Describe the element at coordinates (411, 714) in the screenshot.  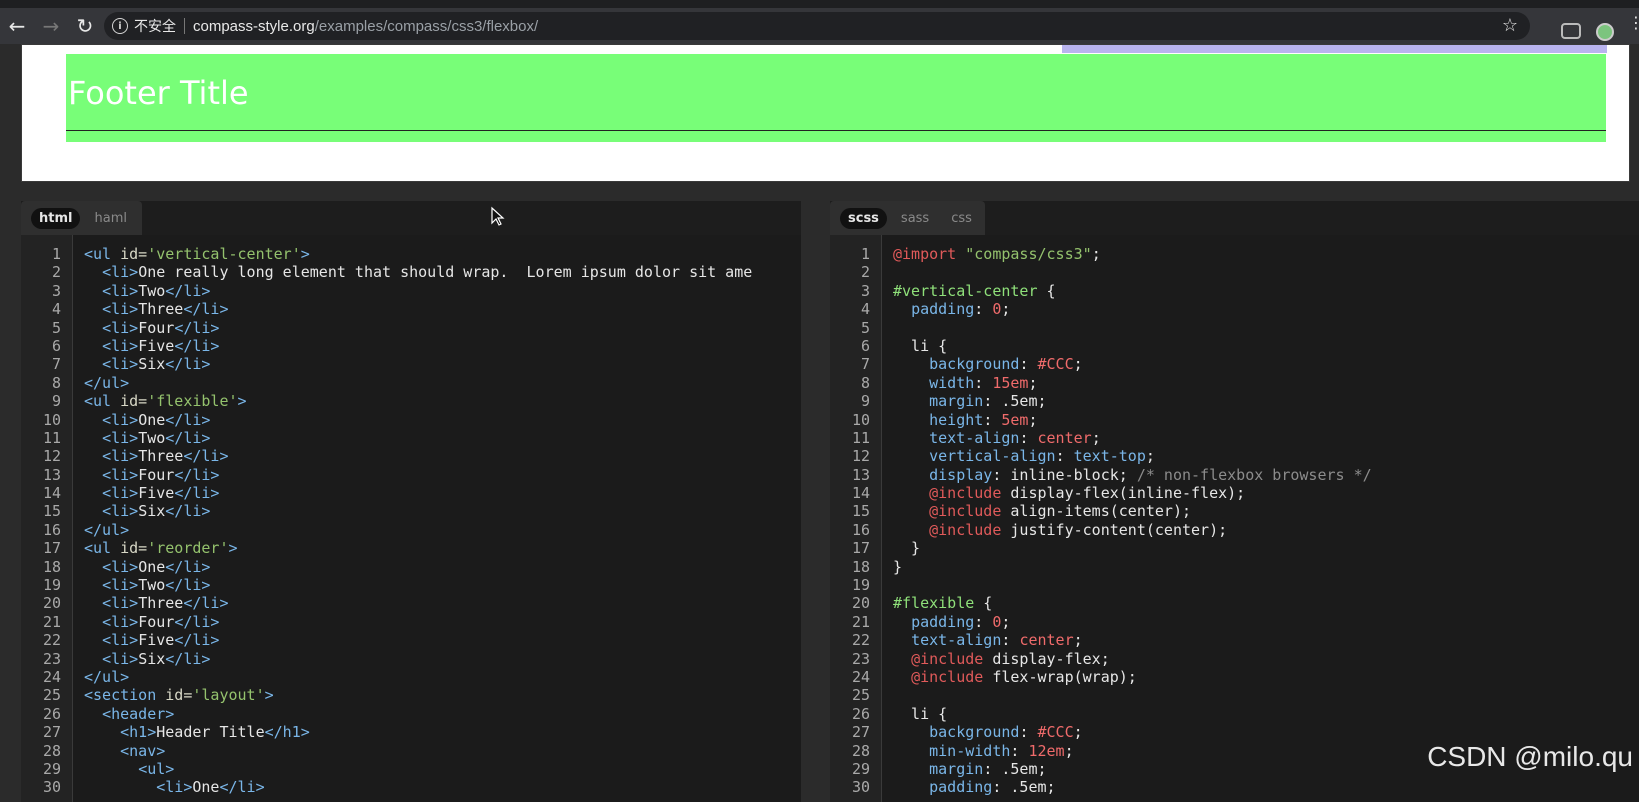
I see `code-line: 26 <header>` at that location.